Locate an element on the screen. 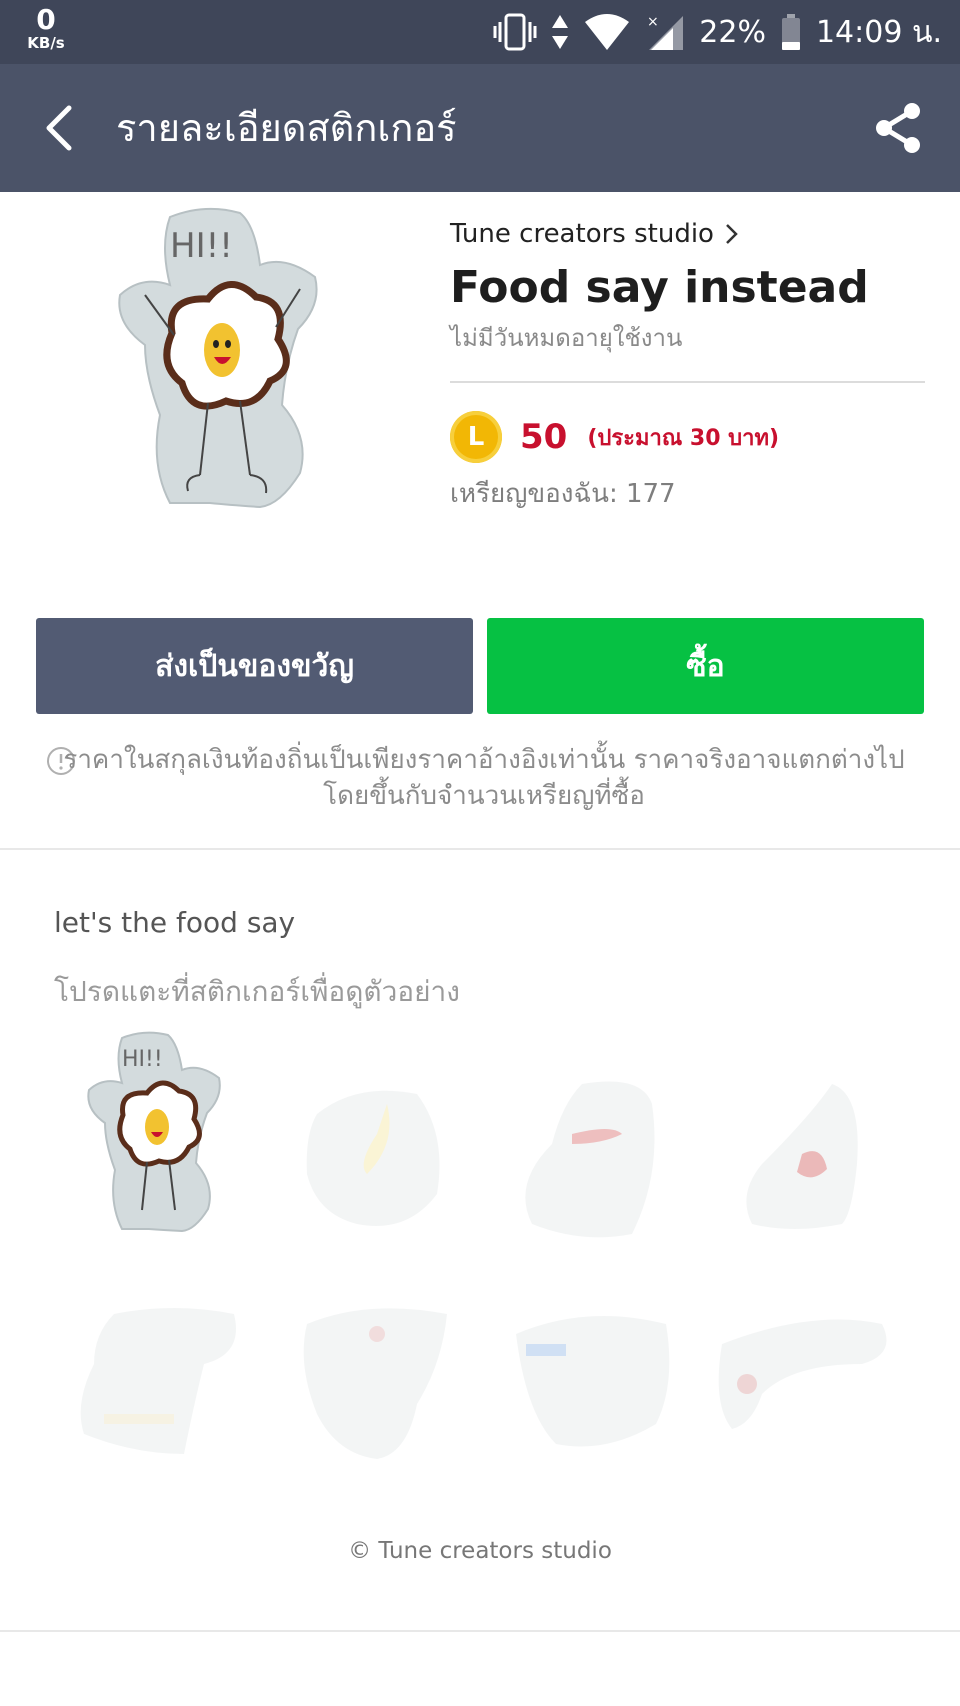  chevron-right-icon is located at coordinates (732, 234).